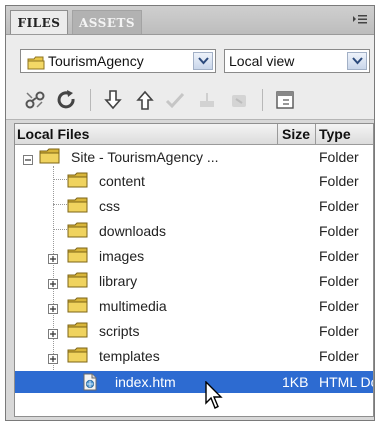 The image size is (379, 425). What do you see at coordinates (133, 306) in the screenshot?
I see `file-name: multimedia` at bounding box center [133, 306].